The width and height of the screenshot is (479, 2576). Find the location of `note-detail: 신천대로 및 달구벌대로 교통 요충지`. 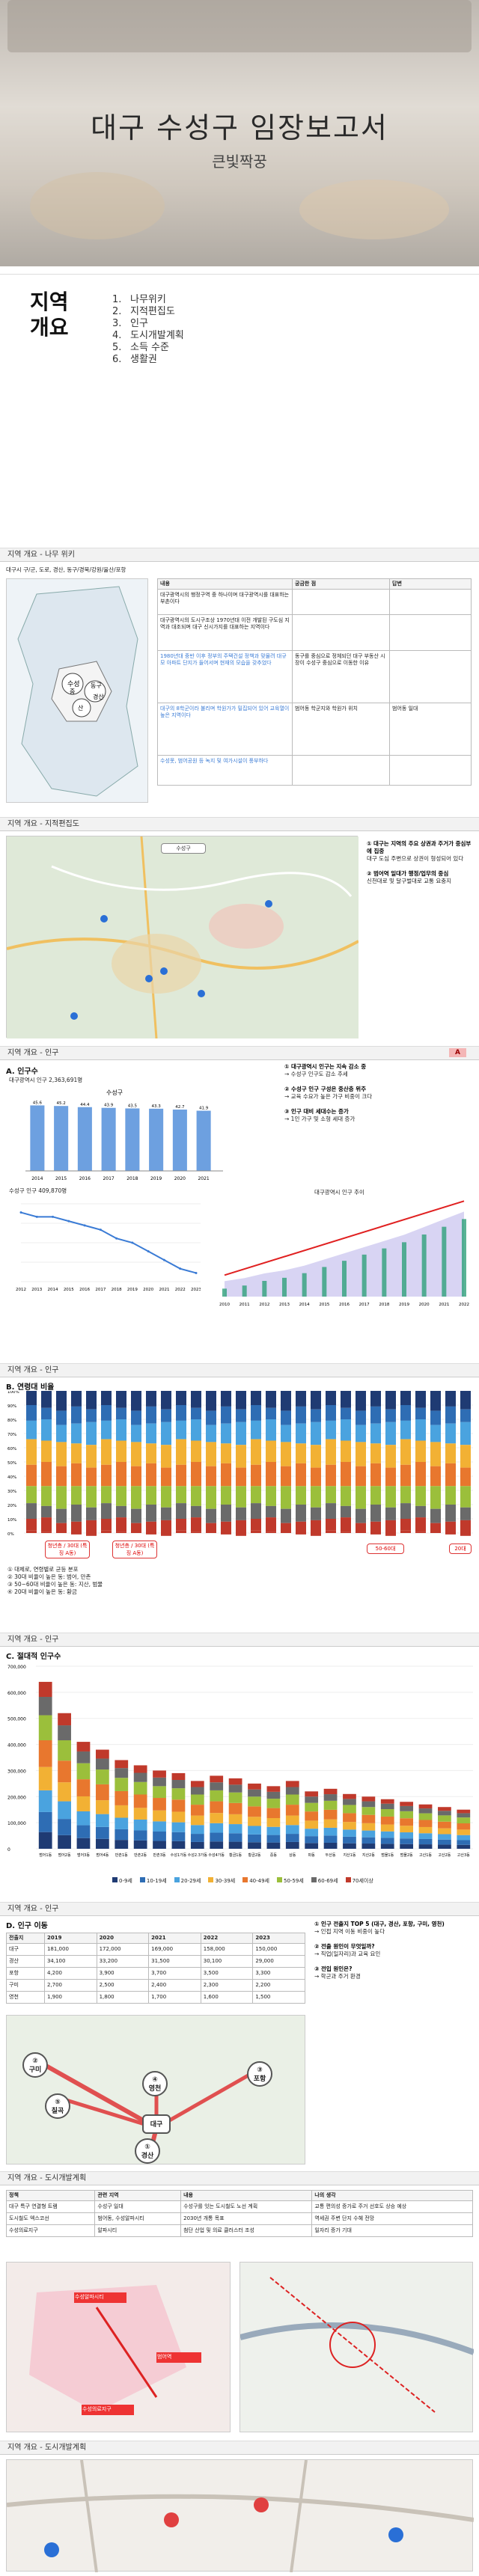

note-detail: 신천대로 및 달구벌대로 교통 요충지 is located at coordinates (409, 881).